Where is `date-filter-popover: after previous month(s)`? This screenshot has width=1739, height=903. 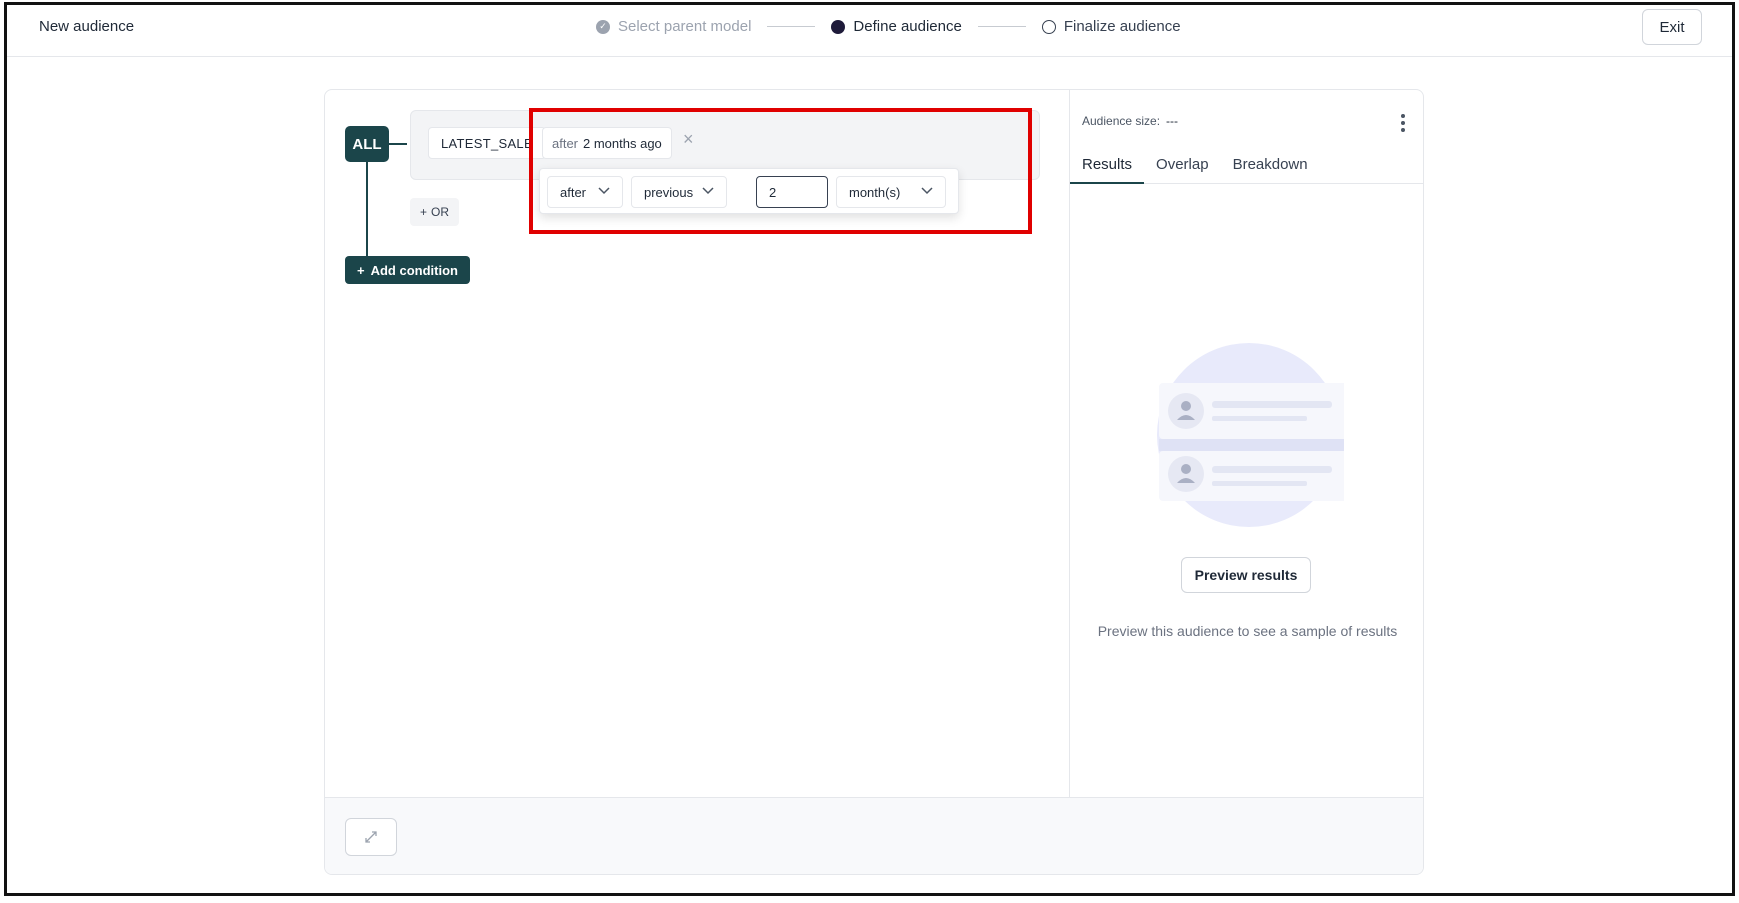
date-filter-popover: after previous month(s) is located at coordinates (749, 191).